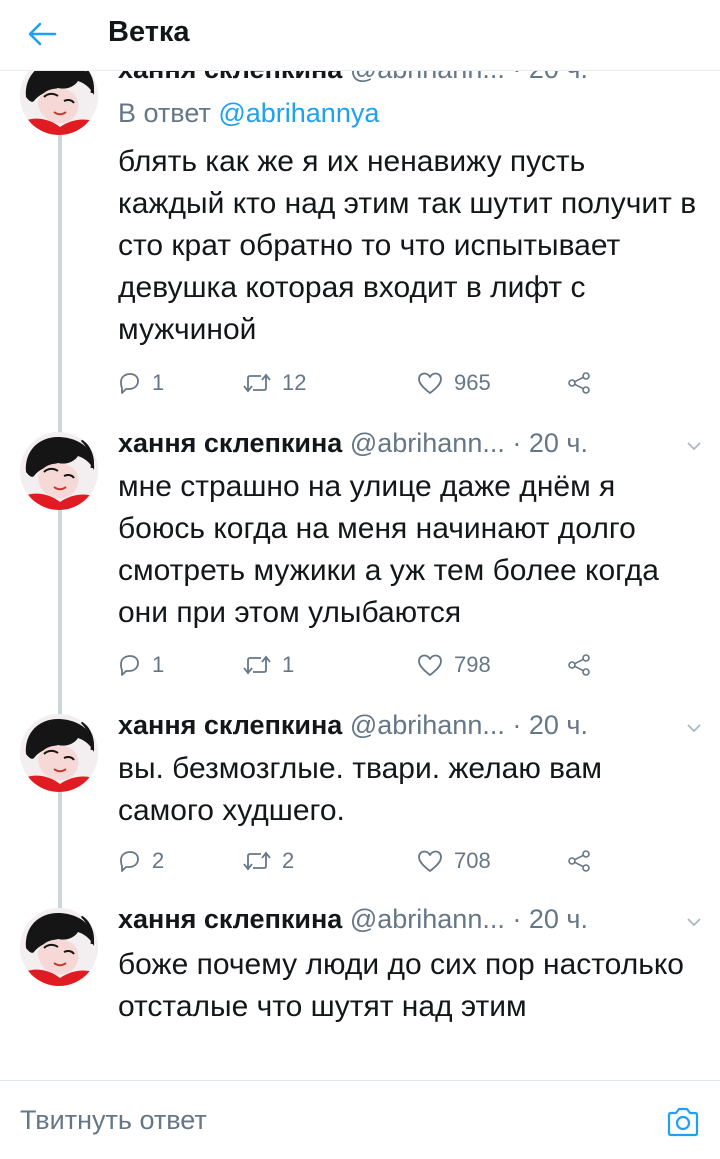 The image size is (720, 1159). I want to click on retweet-button: 1, so click(268, 665).